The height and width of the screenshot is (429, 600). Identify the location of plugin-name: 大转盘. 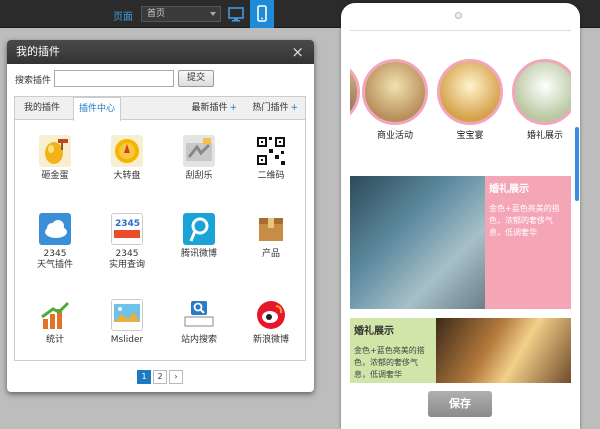
(127, 176).